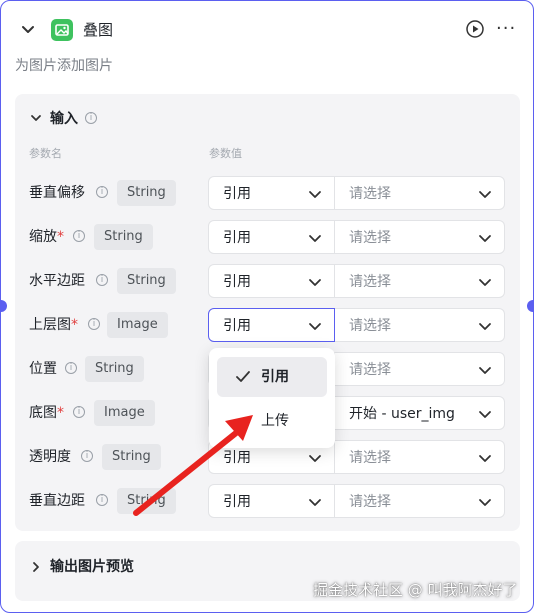  I want to click on param-label-text: 垂直边距, so click(57, 501).